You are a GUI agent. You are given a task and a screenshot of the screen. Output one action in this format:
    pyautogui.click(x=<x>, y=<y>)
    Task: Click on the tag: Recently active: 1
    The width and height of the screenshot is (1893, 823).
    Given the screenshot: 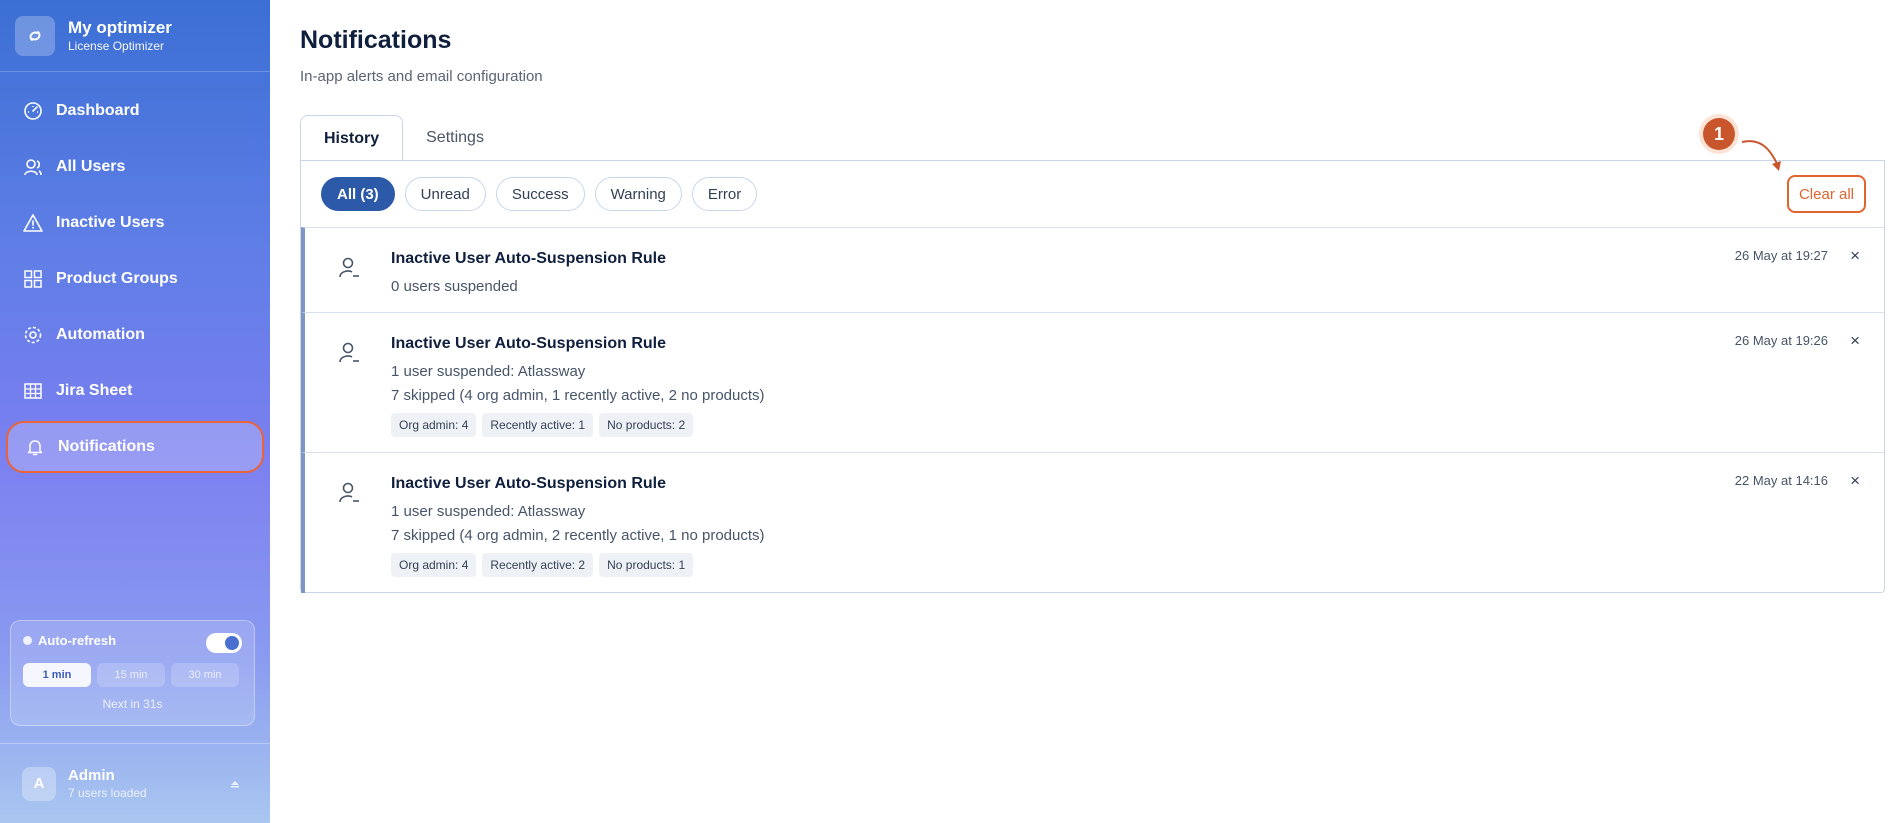 What is the action you would take?
    pyautogui.click(x=538, y=425)
    